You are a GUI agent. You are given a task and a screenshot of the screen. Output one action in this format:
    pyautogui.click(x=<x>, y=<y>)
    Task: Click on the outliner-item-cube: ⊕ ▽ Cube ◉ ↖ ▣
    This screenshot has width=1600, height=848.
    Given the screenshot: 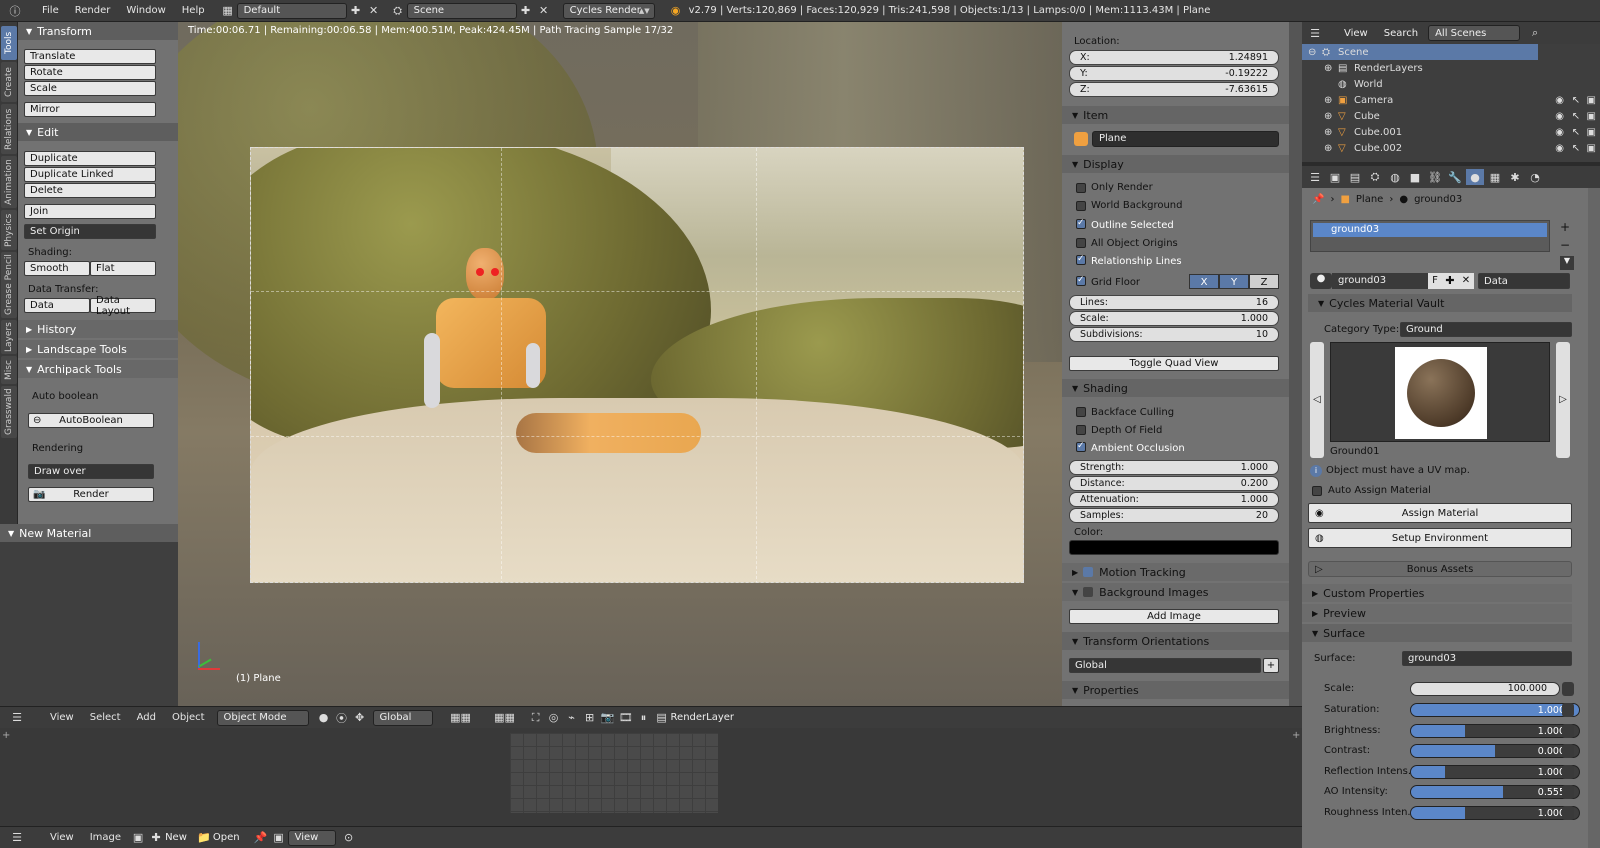 What is the action you would take?
    pyautogui.click(x=1451, y=116)
    